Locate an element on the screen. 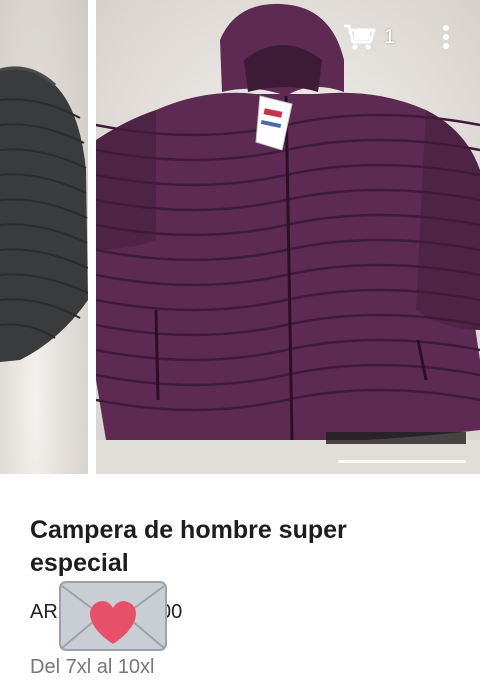 The image size is (480, 694). price-prefix: AR is located at coordinates (44, 612).